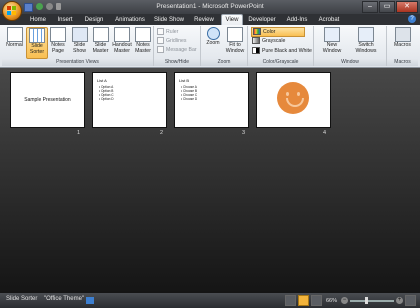 The width and height of the screenshot is (420, 308). Describe the element at coordinates (280, 62) in the screenshot. I see `group-label-color-grayscale: Color/Grayscale` at that location.